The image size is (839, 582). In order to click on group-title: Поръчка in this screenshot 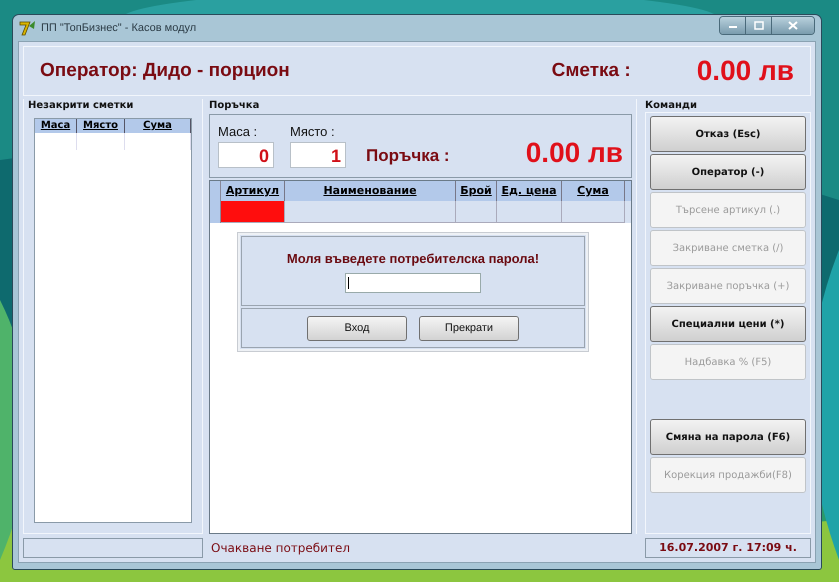, I will do `click(234, 105)`.